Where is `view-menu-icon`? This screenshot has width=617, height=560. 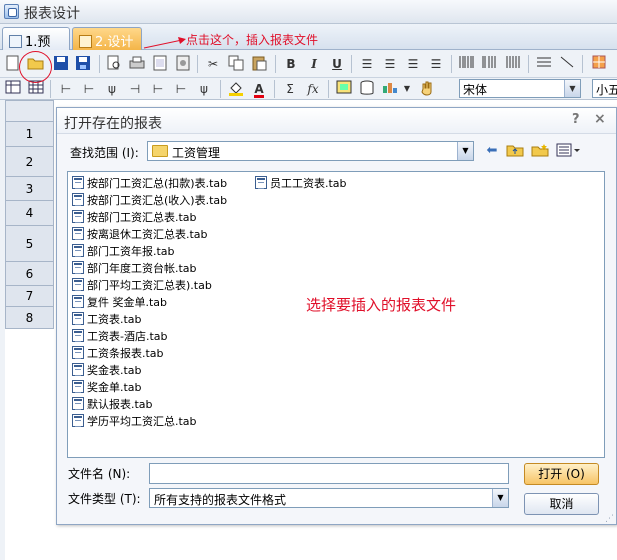
view-menu-icon is located at coordinates (568, 151).